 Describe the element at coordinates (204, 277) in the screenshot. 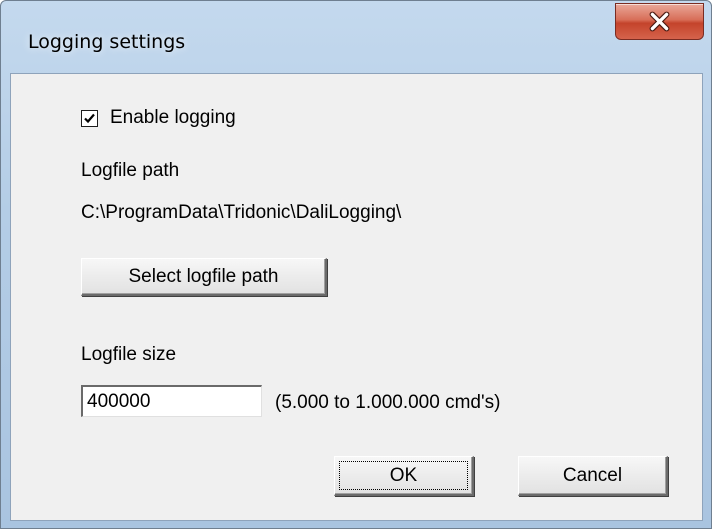

I see `select-logfile-path-button: Select logfile path` at that location.